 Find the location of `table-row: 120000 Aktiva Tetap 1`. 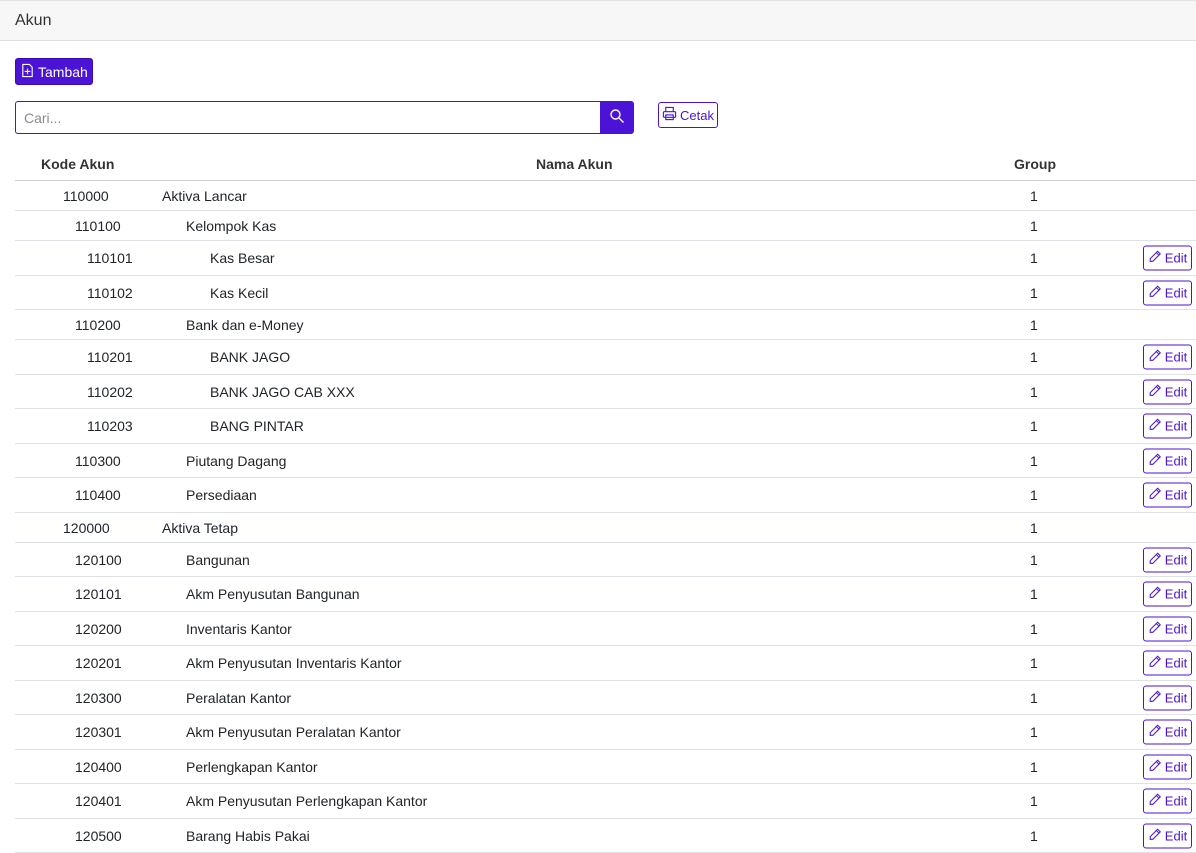

table-row: 120000 Aktiva Tetap 1 is located at coordinates (605, 528).